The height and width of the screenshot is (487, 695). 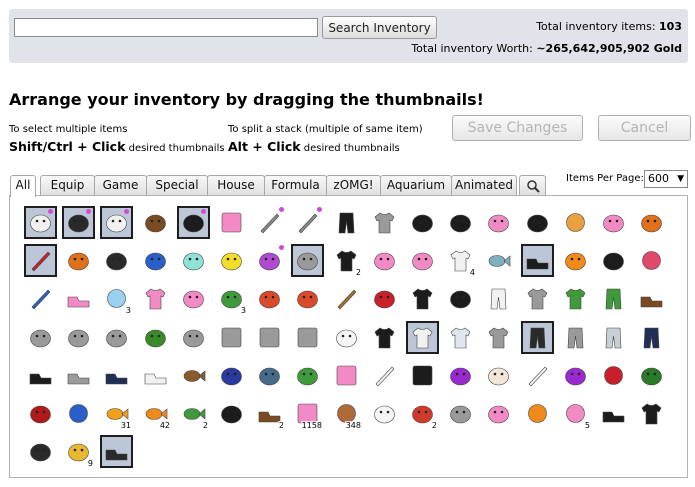 What do you see at coordinates (644, 128) in the screenshot?
I see `cancel-button: Cancel` at bounding box center [644, 128].